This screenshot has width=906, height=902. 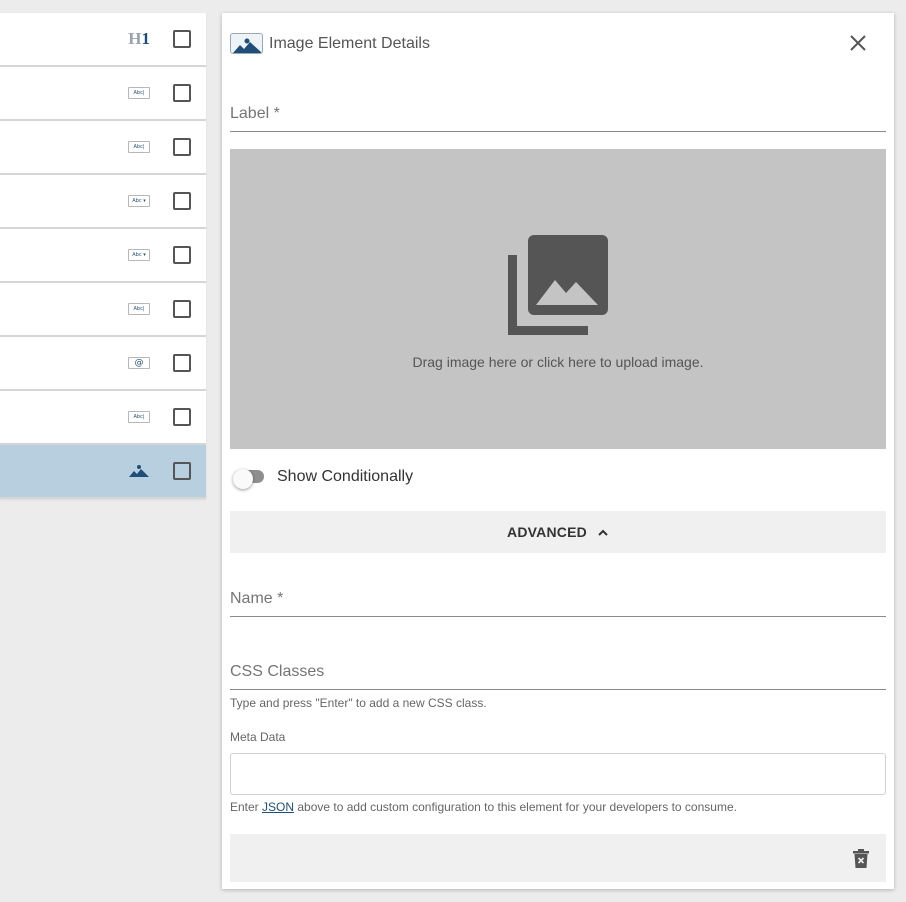 What do you see at coordinates (257, 598) in the screenshot?
I see `name-field-label: Name *` at bounding box center [257, 598].